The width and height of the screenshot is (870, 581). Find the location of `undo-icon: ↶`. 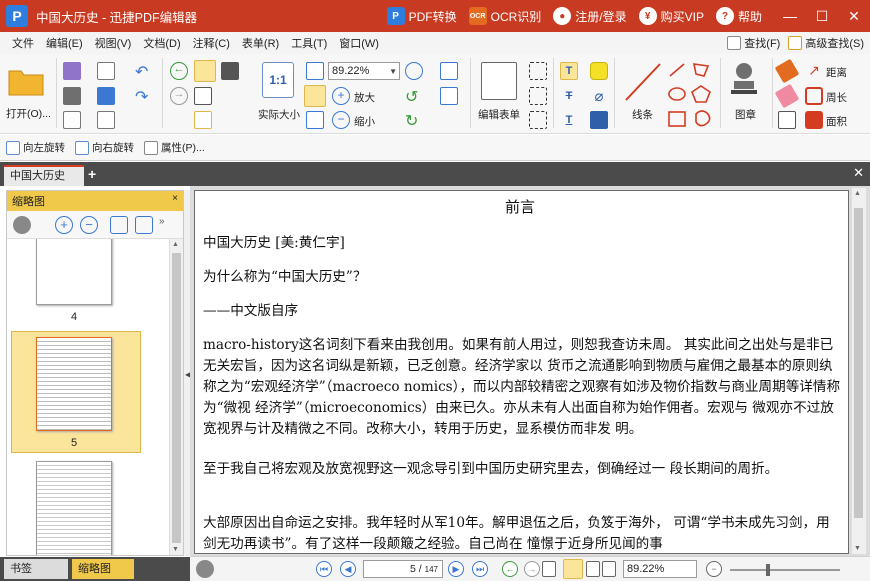

undo-icon: ↶ is located at coordinates (144, 71).